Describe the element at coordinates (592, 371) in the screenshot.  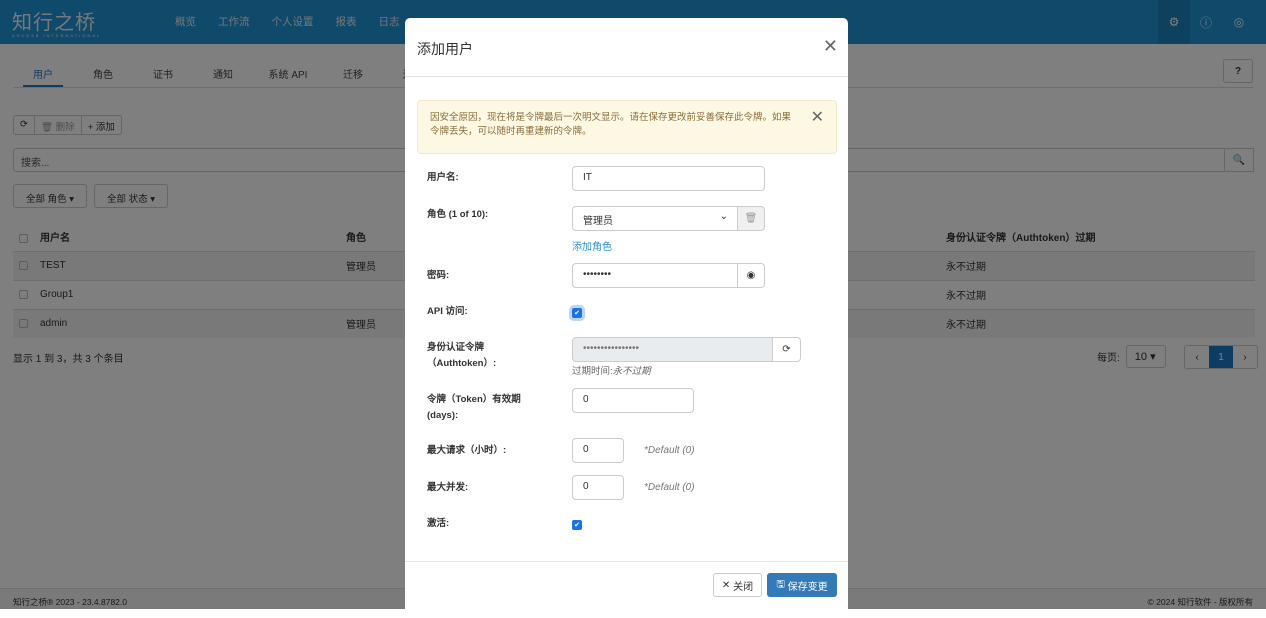
I see `expiry-prefix: 过期时间:` at that location.